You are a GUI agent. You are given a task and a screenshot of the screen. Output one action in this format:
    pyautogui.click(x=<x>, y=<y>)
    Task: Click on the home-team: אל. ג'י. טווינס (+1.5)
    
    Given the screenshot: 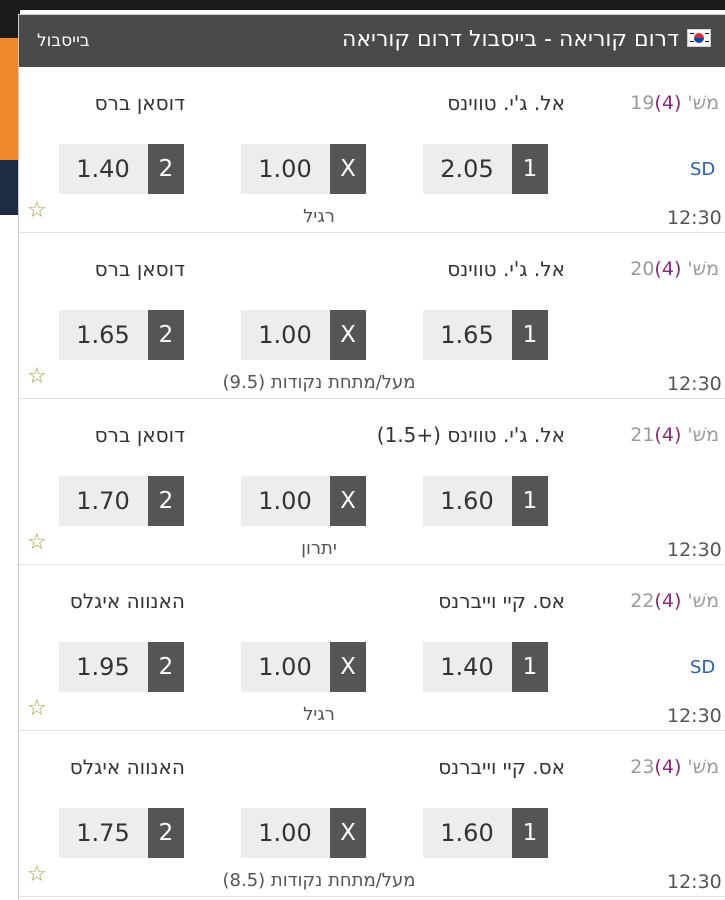 What is the action you would take?
    pyautogui.click(x=470, y=435)
    